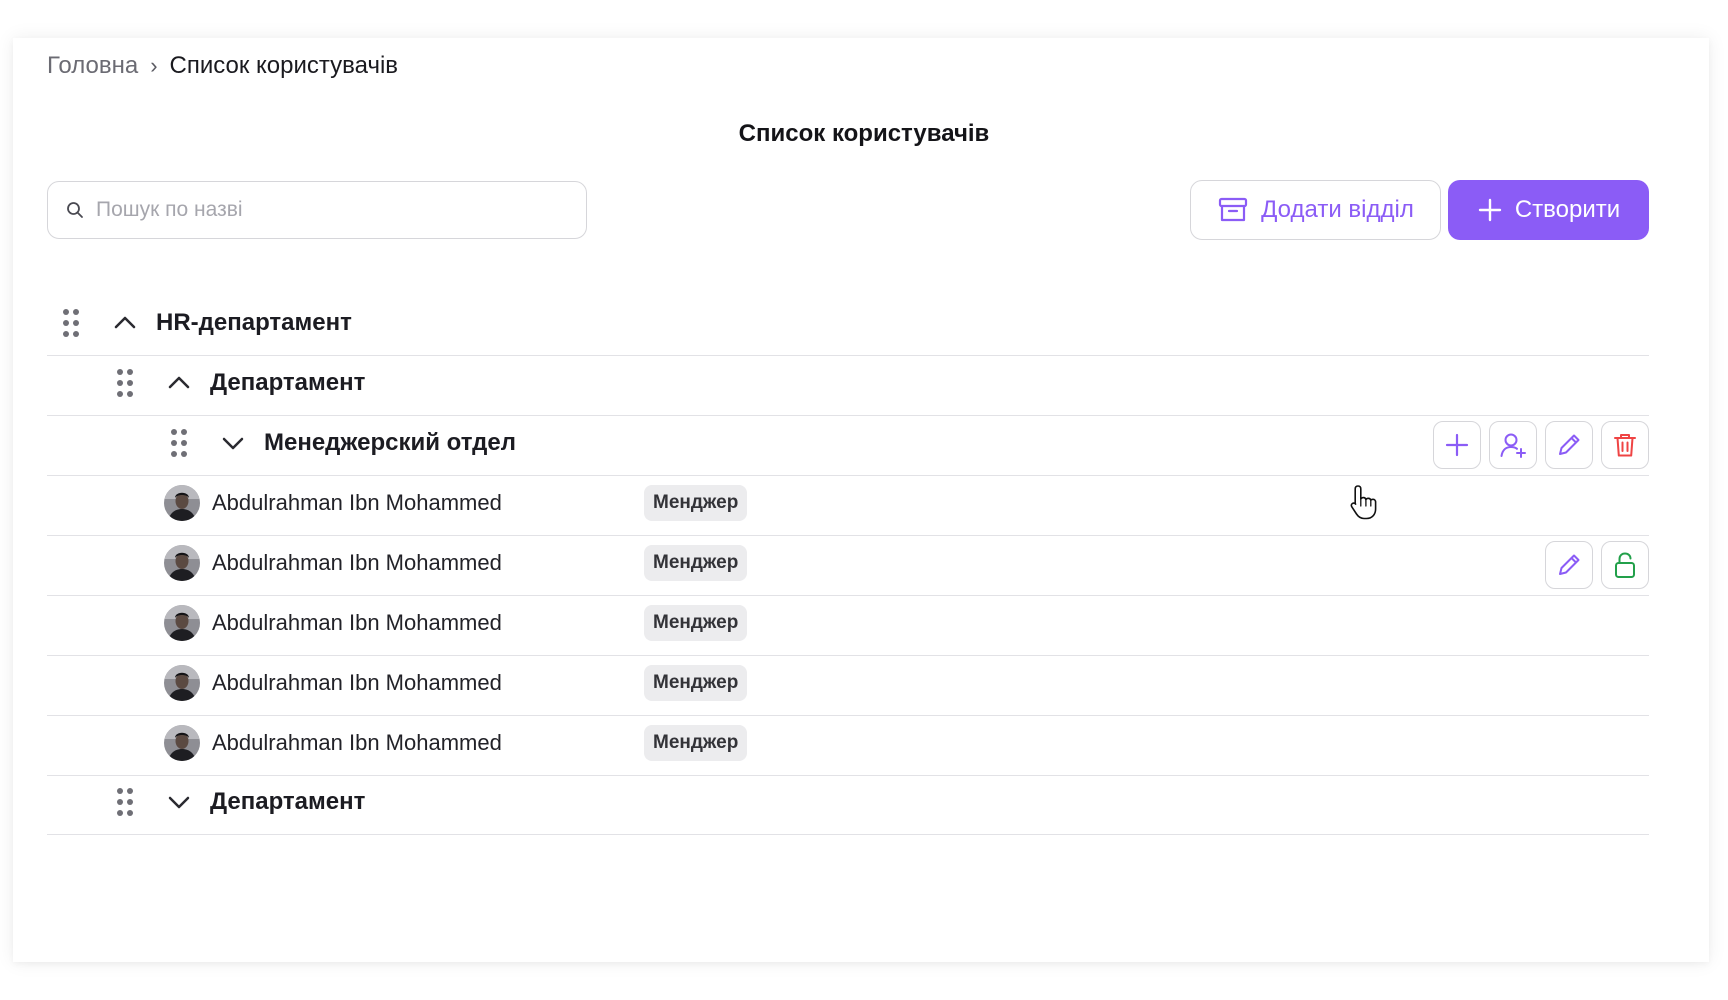  Describe the element at coordinates (92, 66) in the screenshot. I see `breadcrumb-home-link: Головна` at that location.